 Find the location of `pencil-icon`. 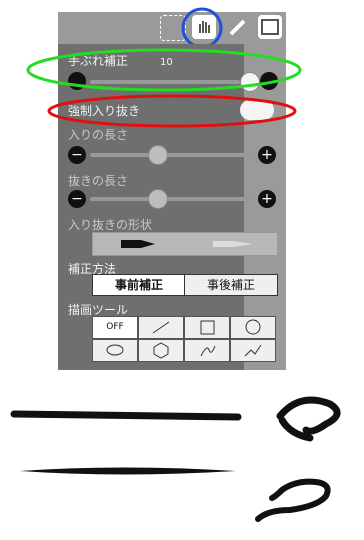

pencil-icon is located at coordinates (238, 27).